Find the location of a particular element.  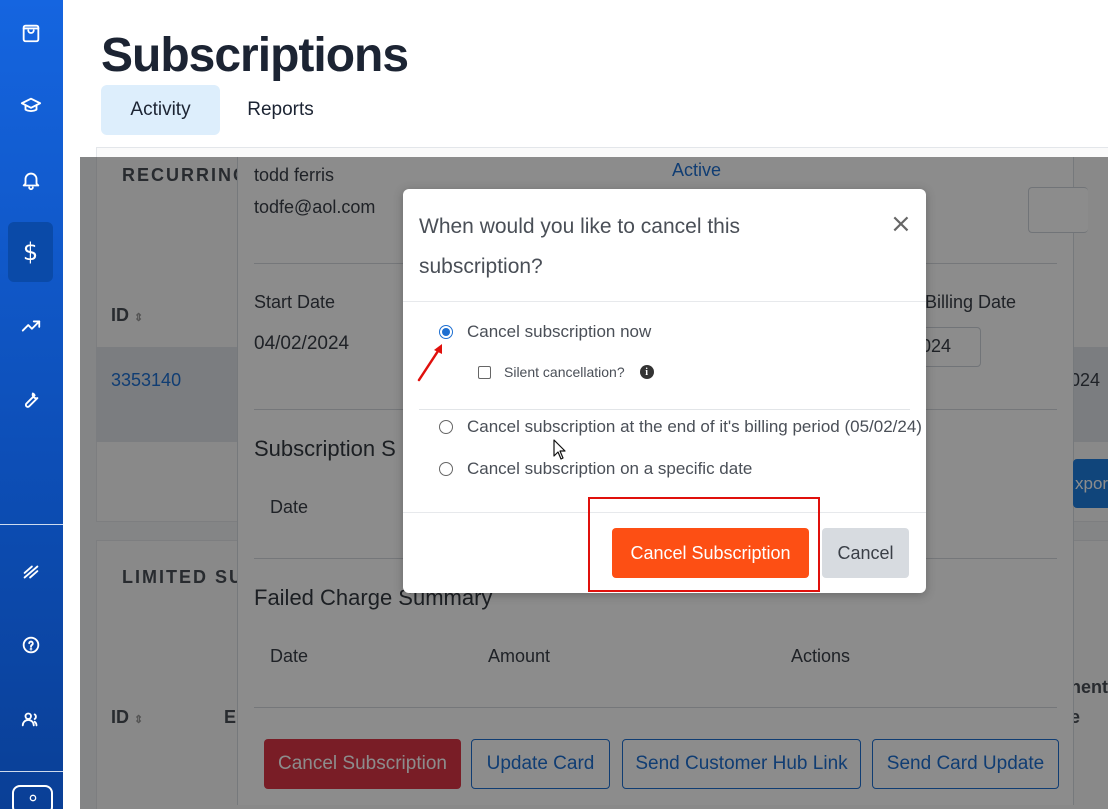

option-cancel-now-label: Cancel subscription now is located at coordinates (559, 331).